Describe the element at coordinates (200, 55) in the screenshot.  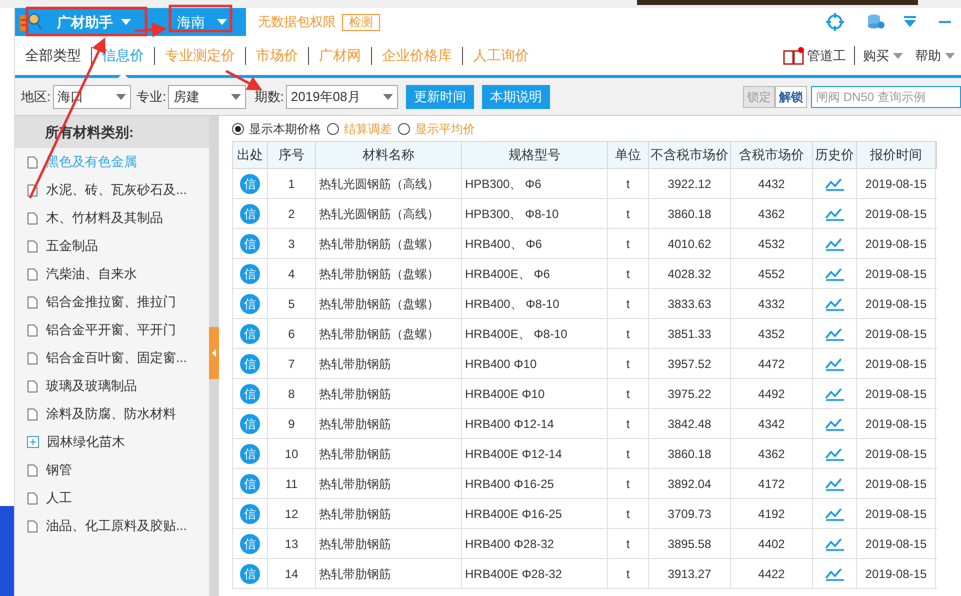
I see `tab: 专业测定价` at that location.